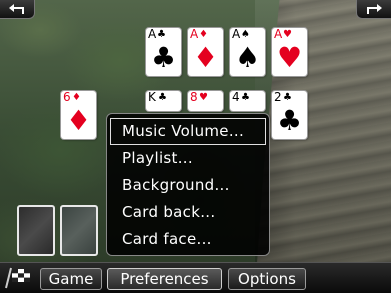 This screenshot has height=293, width=391. I want to click on tableau-card-2: K ♣, so click(163, 101).